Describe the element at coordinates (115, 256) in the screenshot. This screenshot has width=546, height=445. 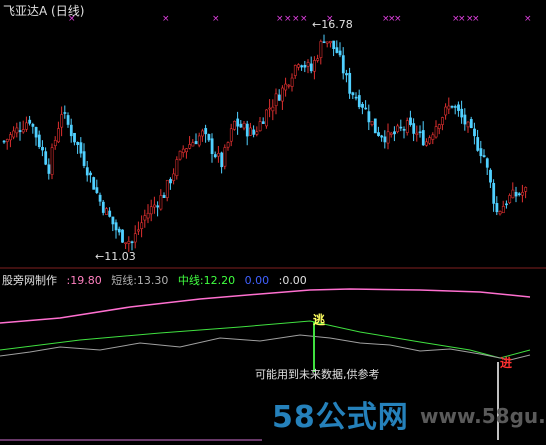
I see `low-price-label: ←11.03` at that location.